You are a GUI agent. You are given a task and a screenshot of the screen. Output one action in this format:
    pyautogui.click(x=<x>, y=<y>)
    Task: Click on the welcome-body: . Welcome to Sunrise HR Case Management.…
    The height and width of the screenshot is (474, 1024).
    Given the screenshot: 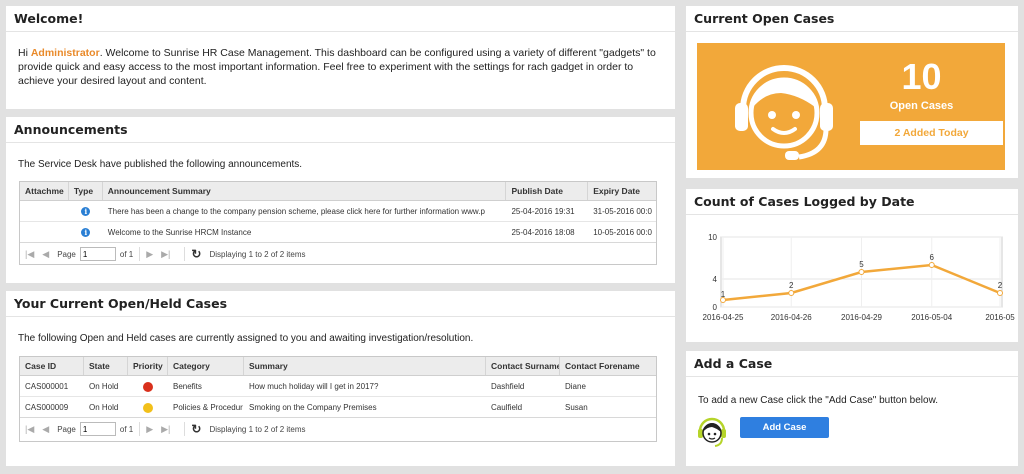 What is the action you would take?
    pyautogui.click(x=337, y=67)
    